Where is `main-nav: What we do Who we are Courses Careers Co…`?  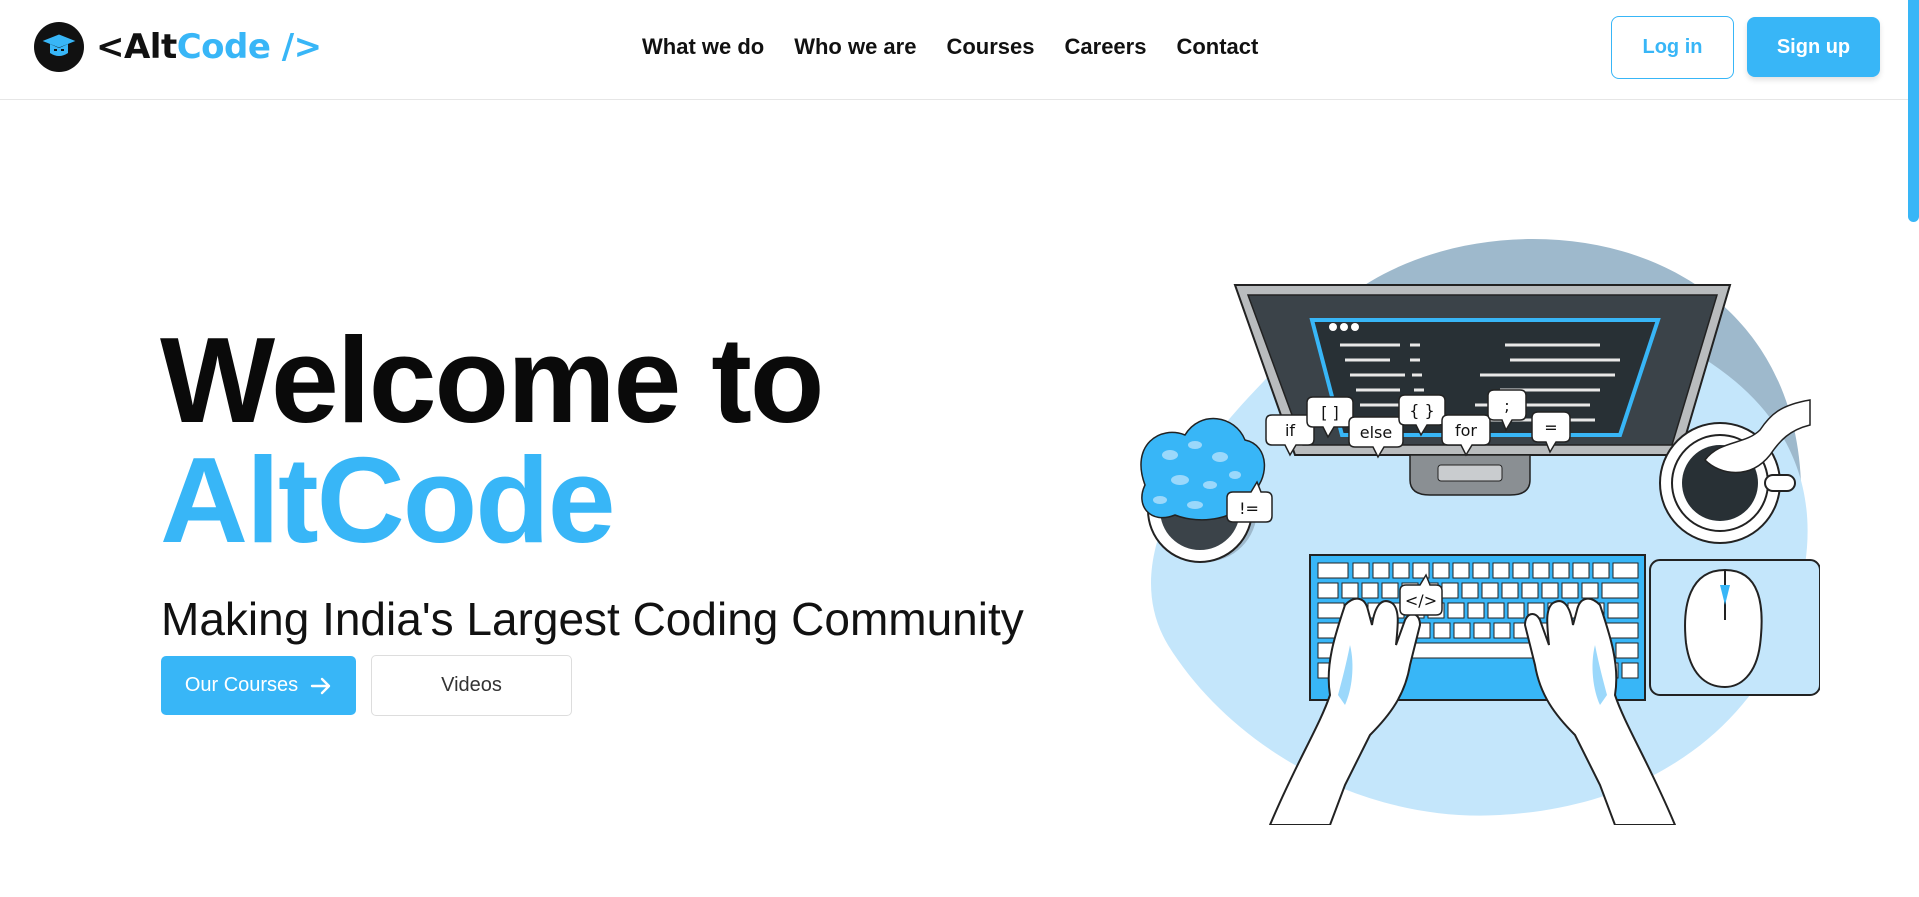 main-nav: What we do Who we are Courses Careers Co… is located at coordinates (950, 47).